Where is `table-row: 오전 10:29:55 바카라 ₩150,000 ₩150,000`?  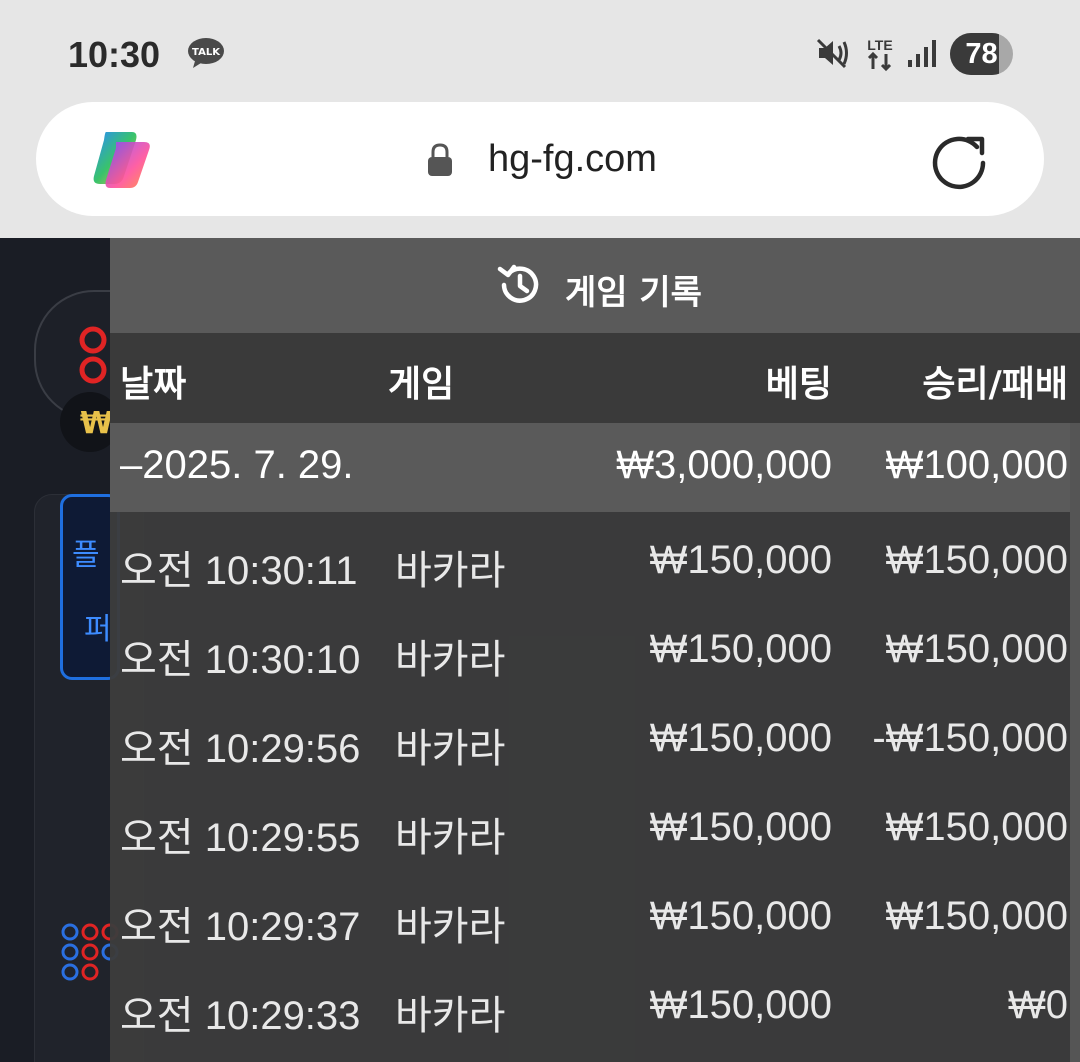 table-row: 오전 10:29:55 바카라 ₩150,000 ₩150,000 is located at coordinates (590, 823).